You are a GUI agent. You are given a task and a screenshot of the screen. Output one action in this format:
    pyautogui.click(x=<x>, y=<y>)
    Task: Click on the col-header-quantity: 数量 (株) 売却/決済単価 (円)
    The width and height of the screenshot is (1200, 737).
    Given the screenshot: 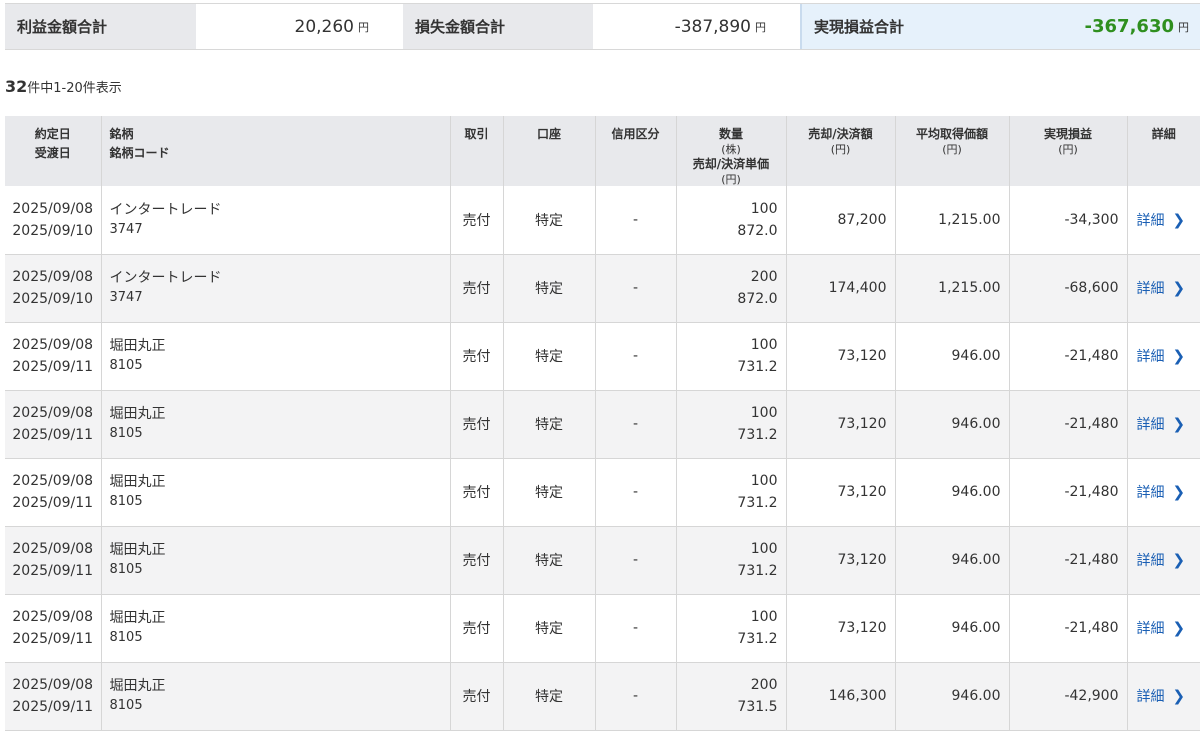 What is the action you would take?
    pyautogui.click(x=730, y=151)
    